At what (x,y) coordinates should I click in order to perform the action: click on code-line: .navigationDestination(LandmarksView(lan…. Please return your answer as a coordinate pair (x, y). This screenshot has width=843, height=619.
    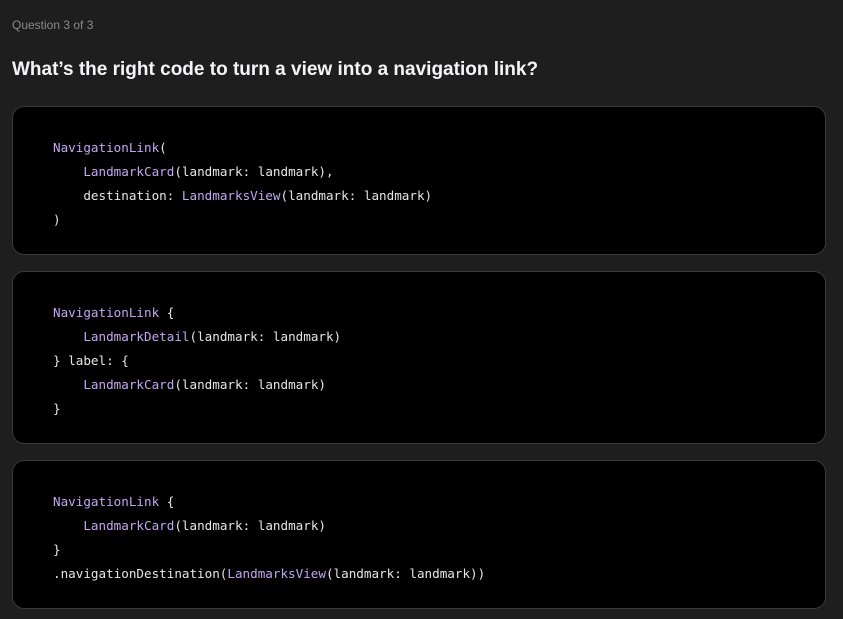
    Looking at the image, I should click on (269, 574).